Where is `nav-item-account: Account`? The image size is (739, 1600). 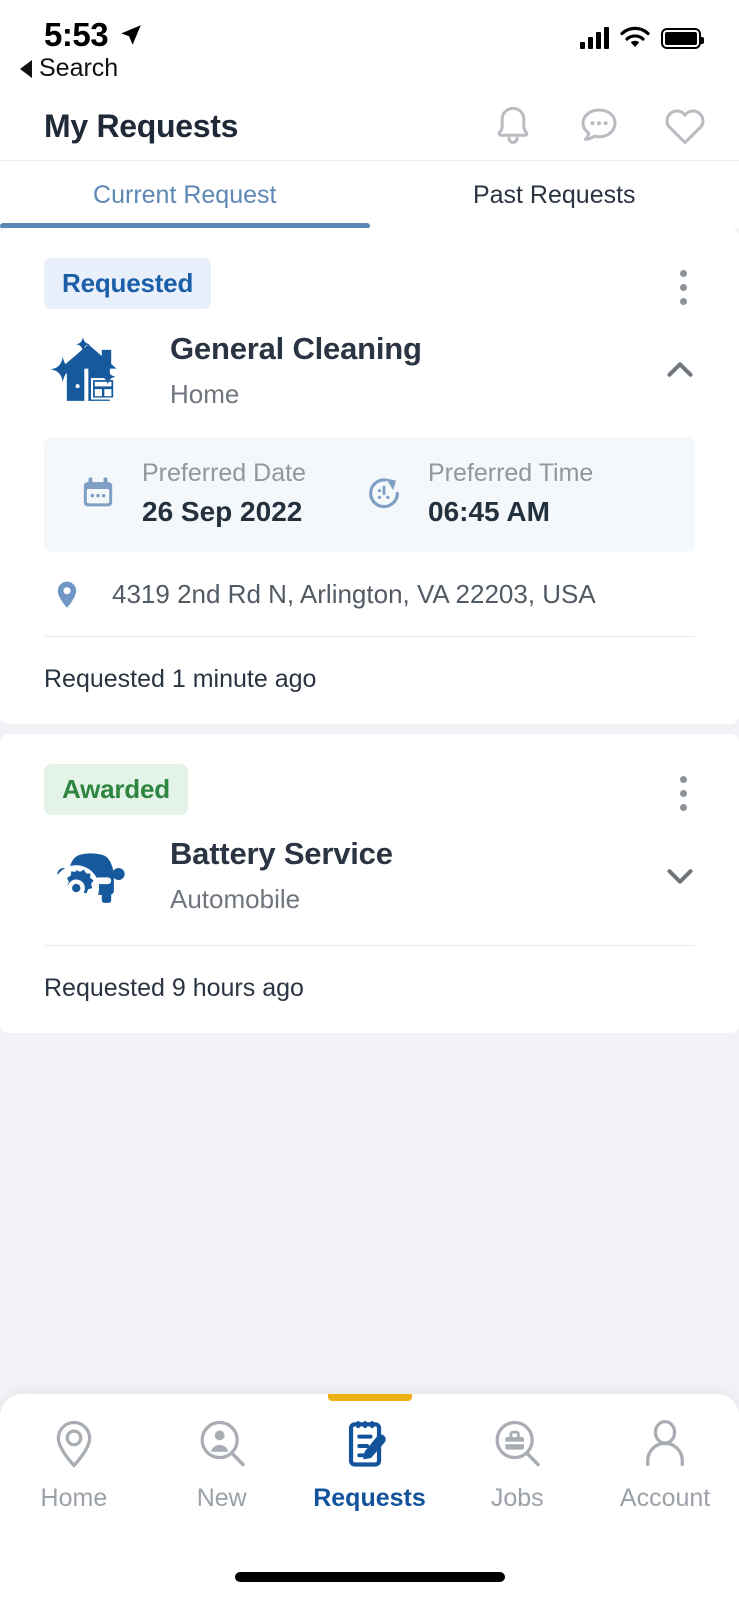
nav-item-account: Account is located at coordinates (665, 1464).